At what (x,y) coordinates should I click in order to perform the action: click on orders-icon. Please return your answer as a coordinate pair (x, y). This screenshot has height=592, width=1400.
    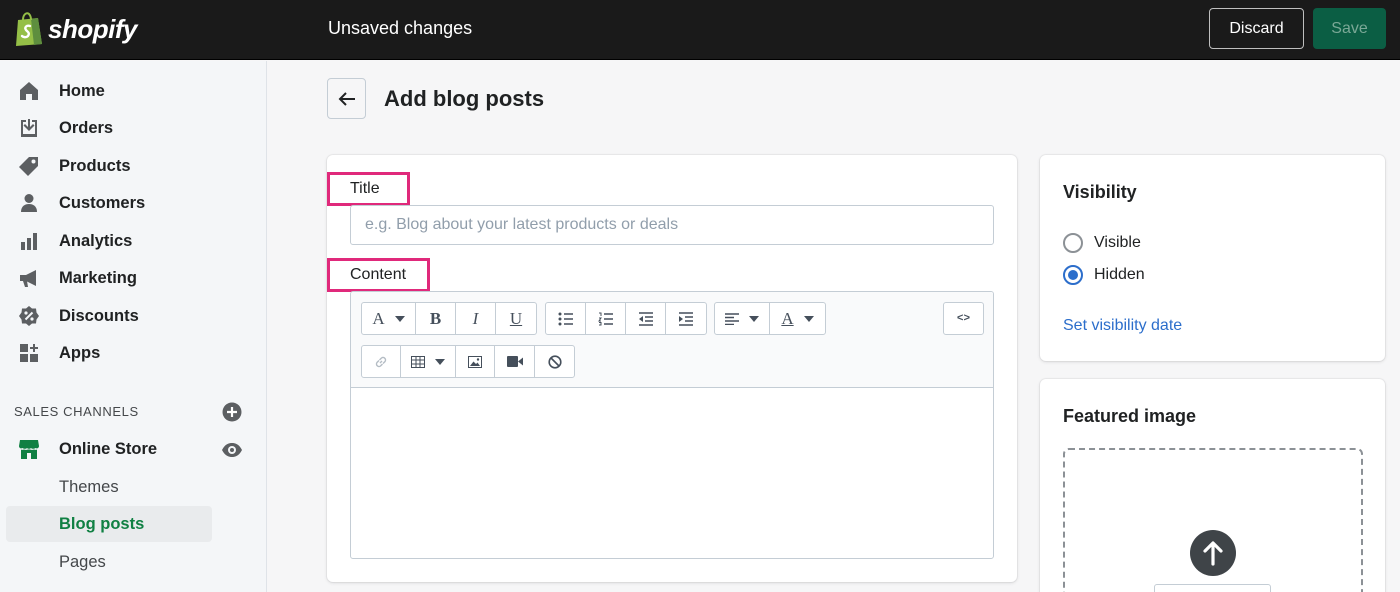
    Looking at the image, I should click on (29, 128).